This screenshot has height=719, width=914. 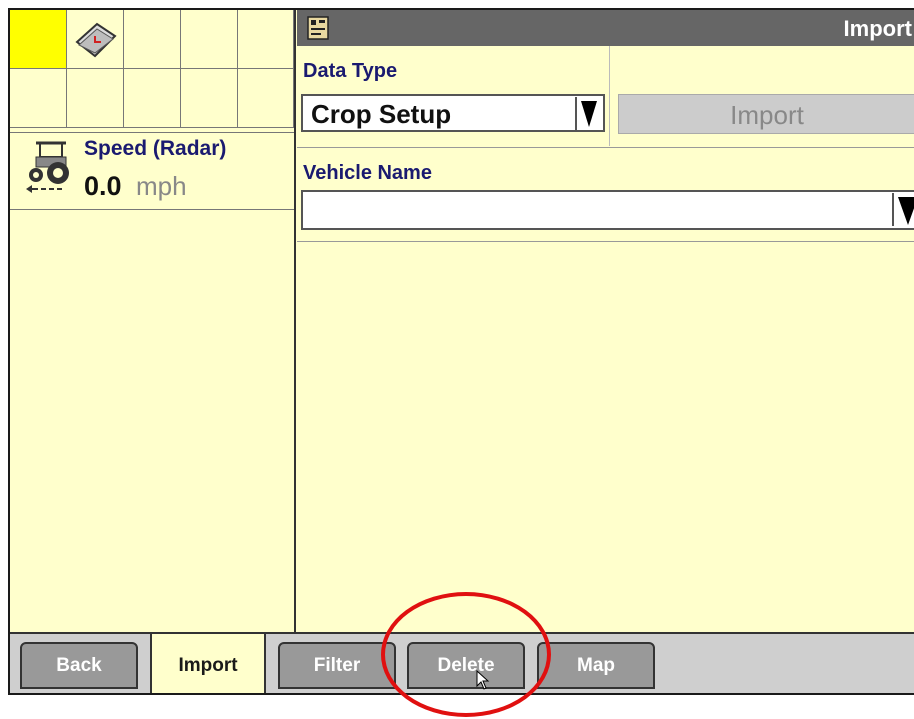 I want to click on tab-back-label: Back, so click(x=79, y=665).